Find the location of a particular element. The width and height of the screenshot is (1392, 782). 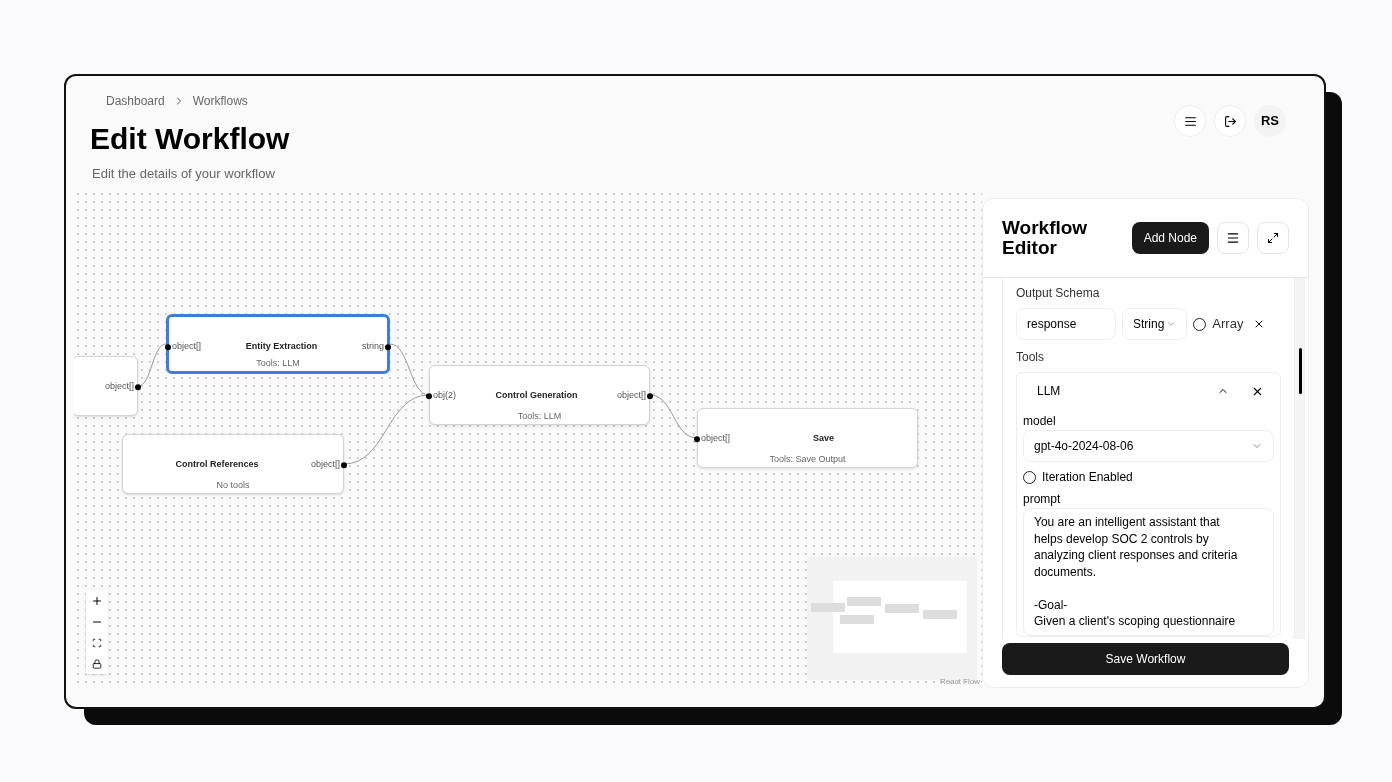

expand-icon is located at coordinates (1273, 238).